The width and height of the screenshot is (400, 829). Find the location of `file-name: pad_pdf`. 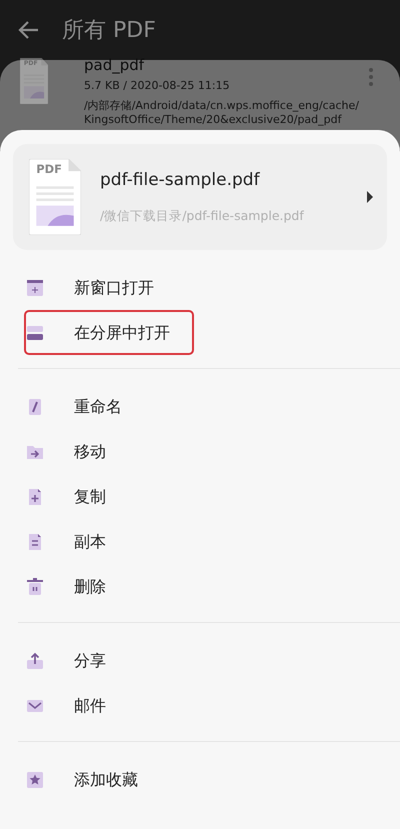

file-name: pad_pdf is located at coordinates (115, 65).